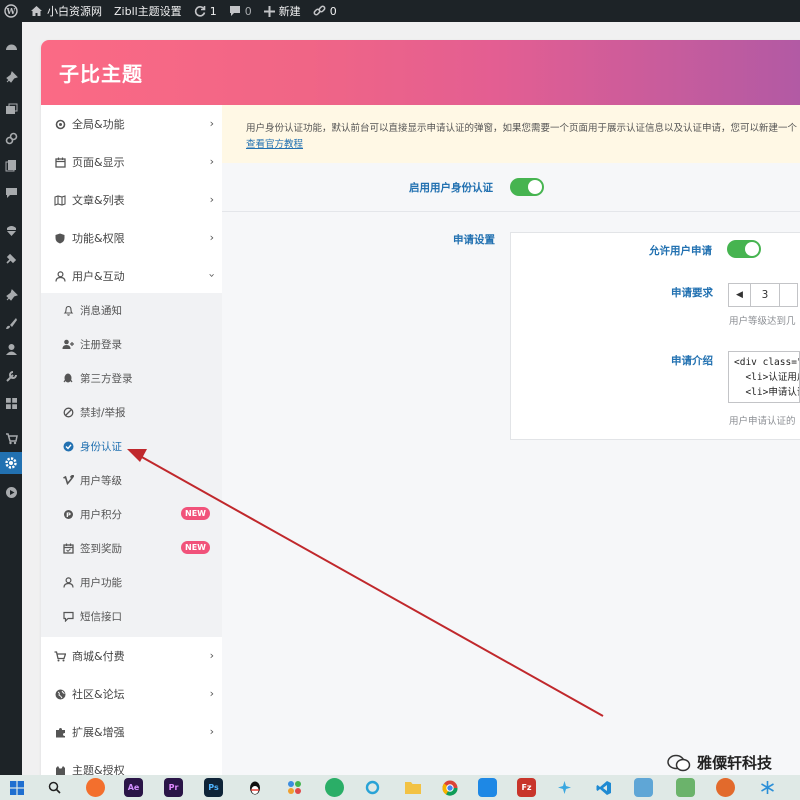 The image size is (800, 800). What do you see at coordinates (11, 349) in the screenshot?
I see `users-icon` at bounding box center [11, 349].